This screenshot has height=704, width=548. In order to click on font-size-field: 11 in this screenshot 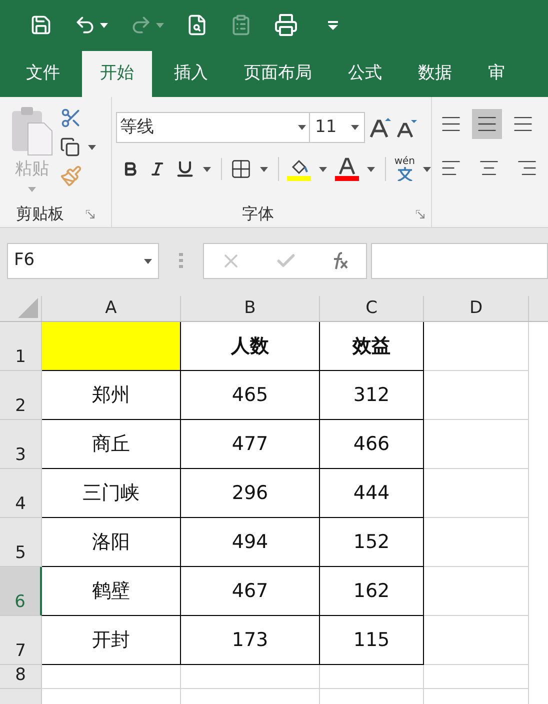, I will do `click(337, 127)`.